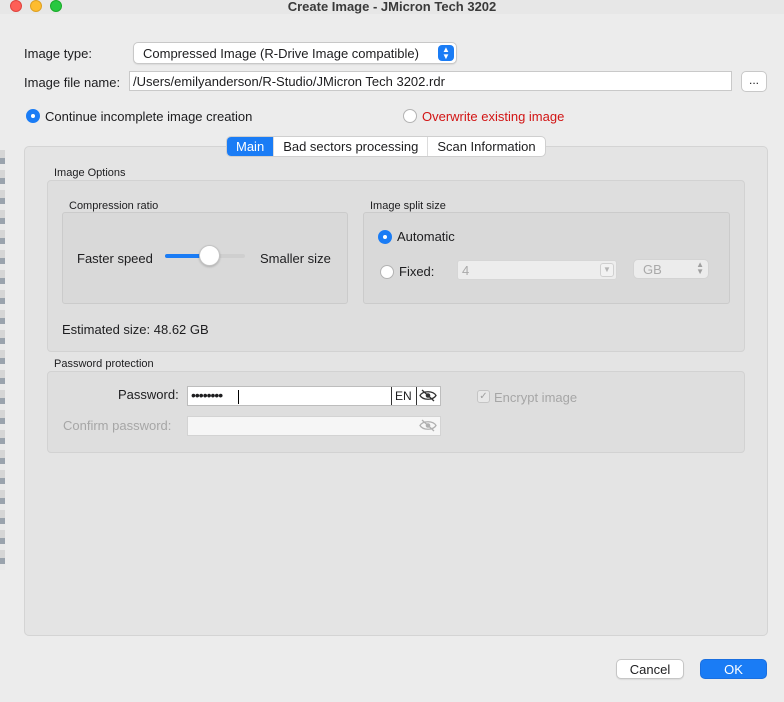  I want to click on faster-speed-label: Faster speed, so click(115, 258).